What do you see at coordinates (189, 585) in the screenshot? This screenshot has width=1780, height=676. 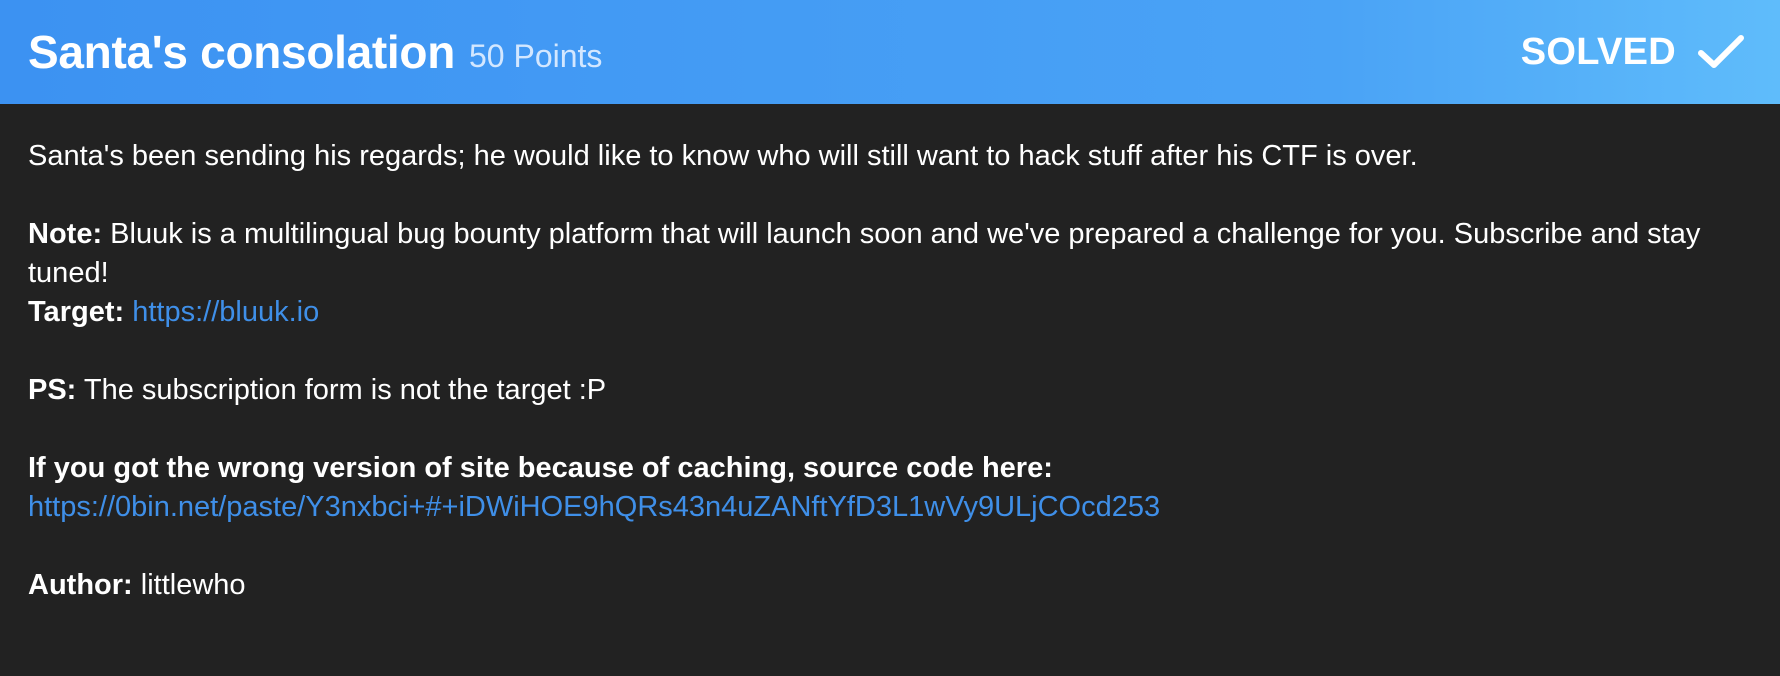 I see `author-name: littlewho` at bounding box center [189, 585].